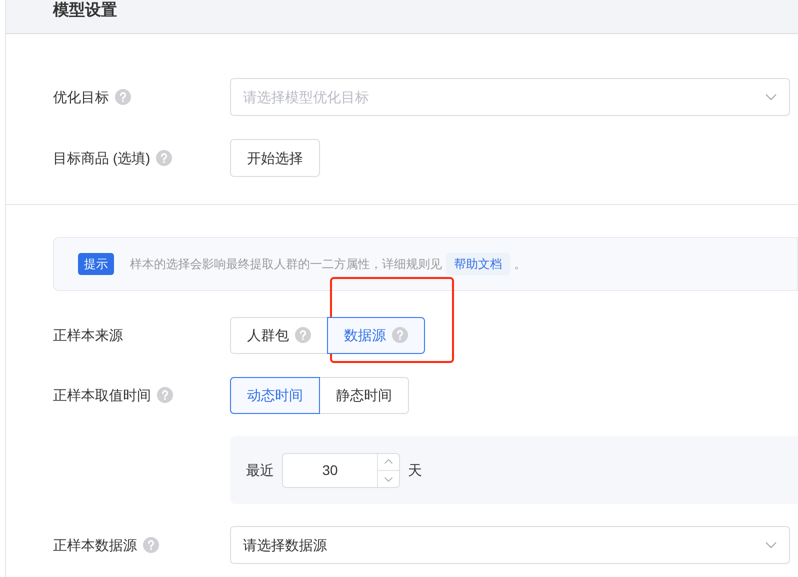 This screenshot has height=577, width=798. Describe the element at coordinates (376, 335) in the screenshot. I see `segment-option: 数据源` at that location.